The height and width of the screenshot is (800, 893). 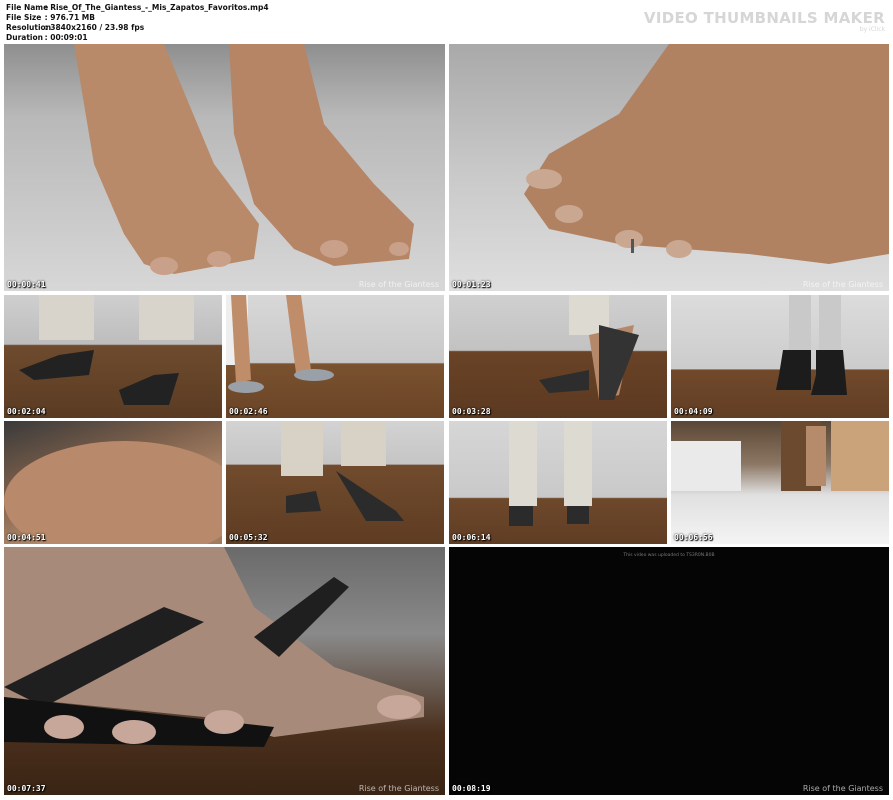 I want to click on thumbnail-4: 00:02:46, so click(x=335, y=356).